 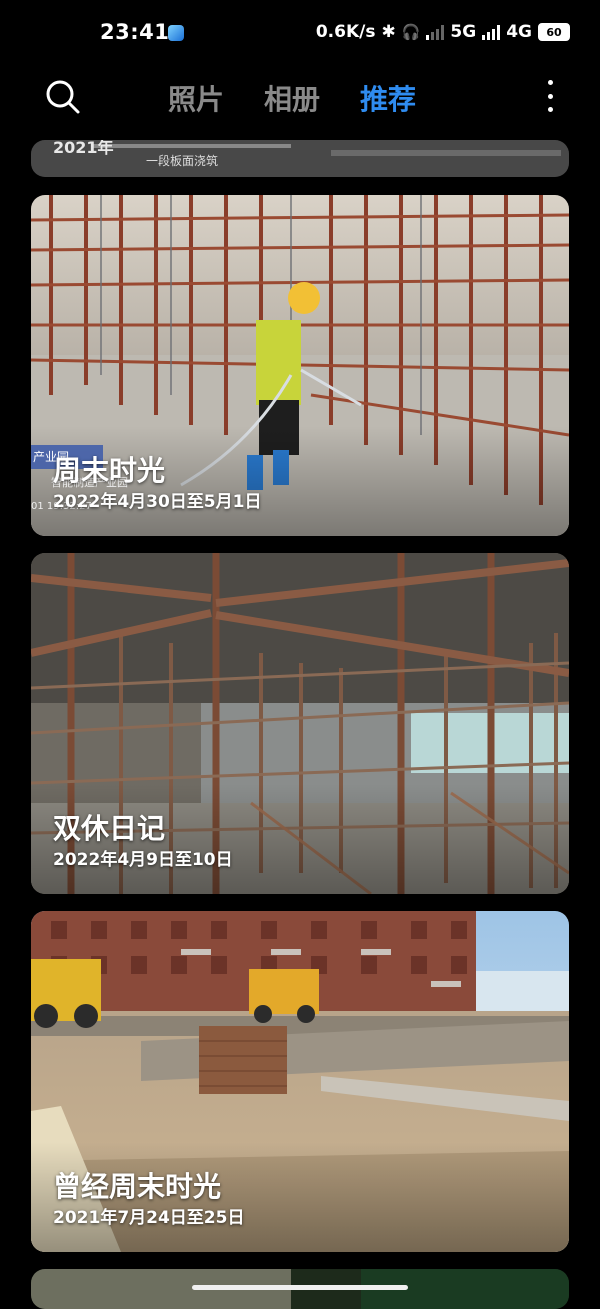 I want to click on gallery-header: 照片 相册 推荐, so click(x=300, y=97).